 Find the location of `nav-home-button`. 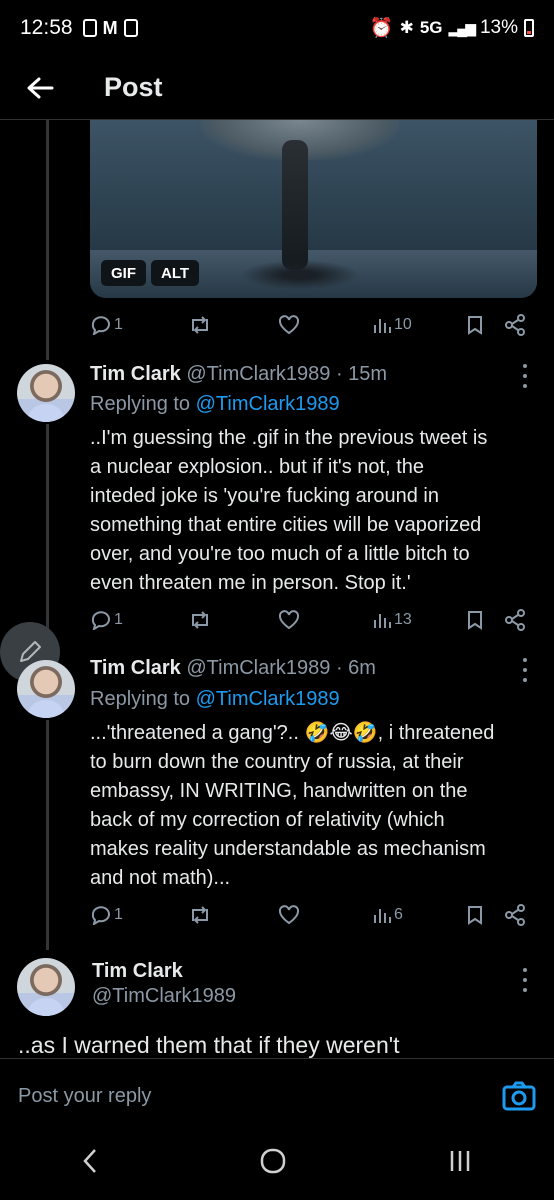

nav-home-button is located at coordinates (273, 1163).